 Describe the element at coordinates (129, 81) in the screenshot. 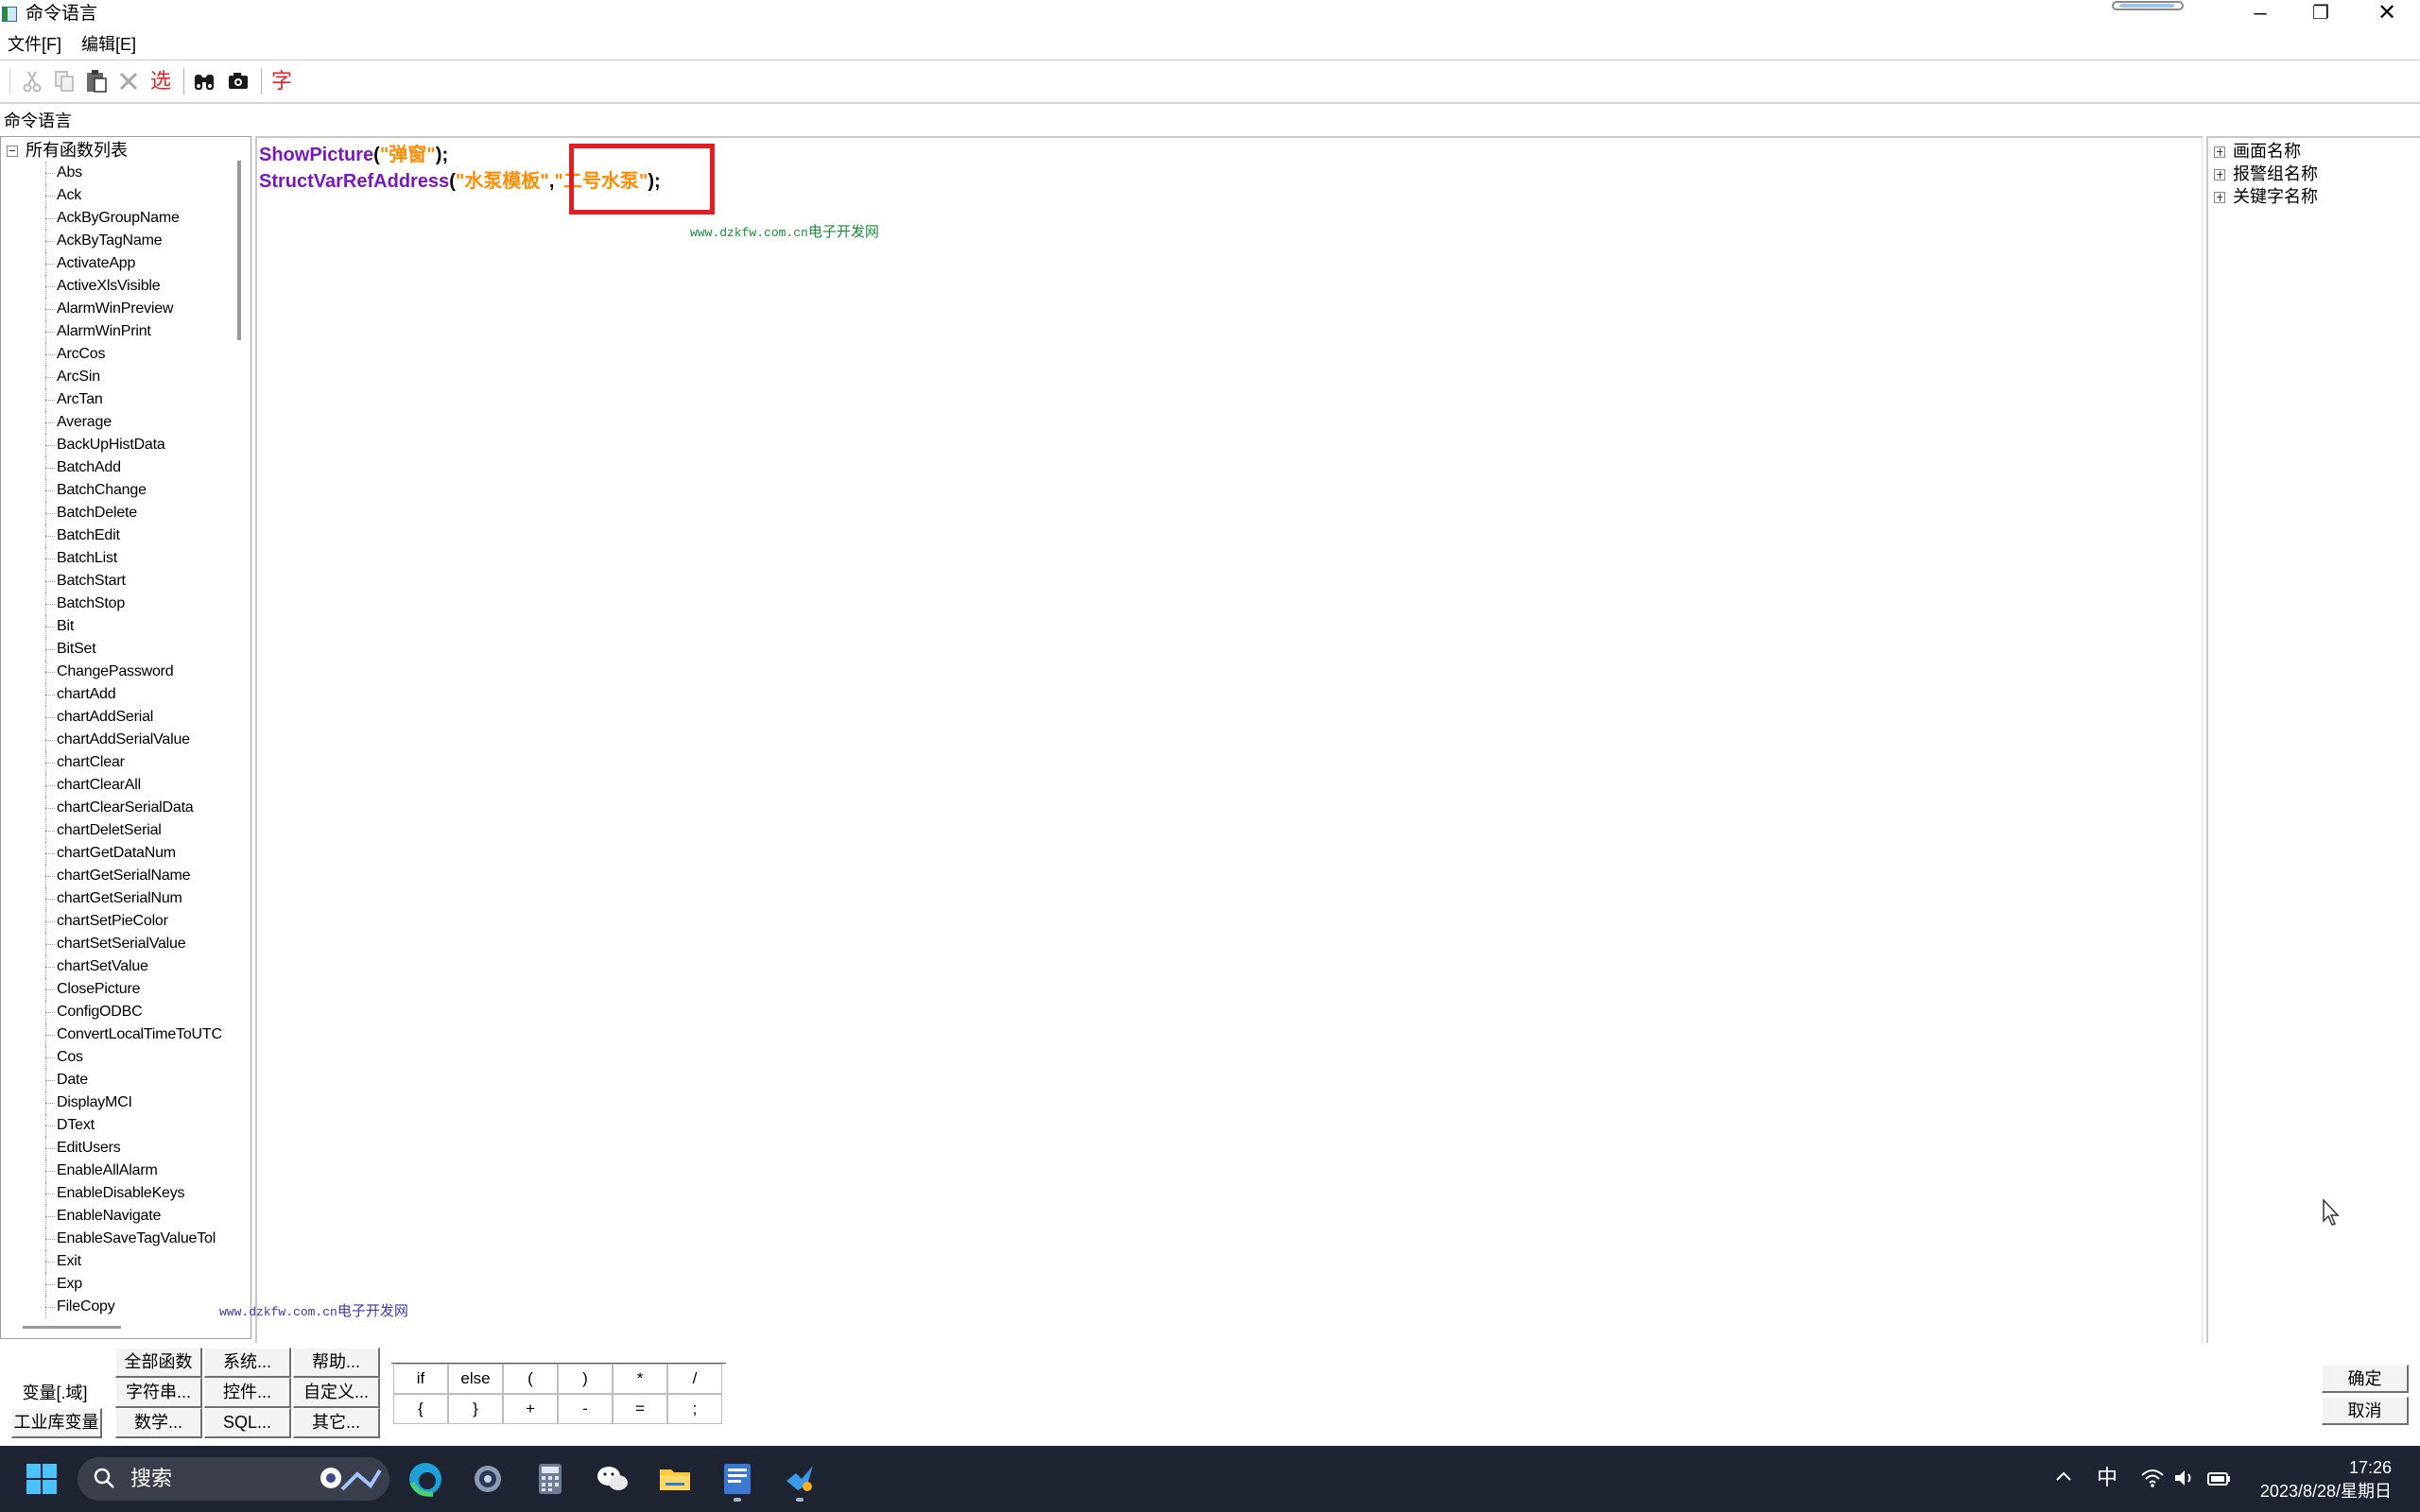

I see `delete-icon` at that location.